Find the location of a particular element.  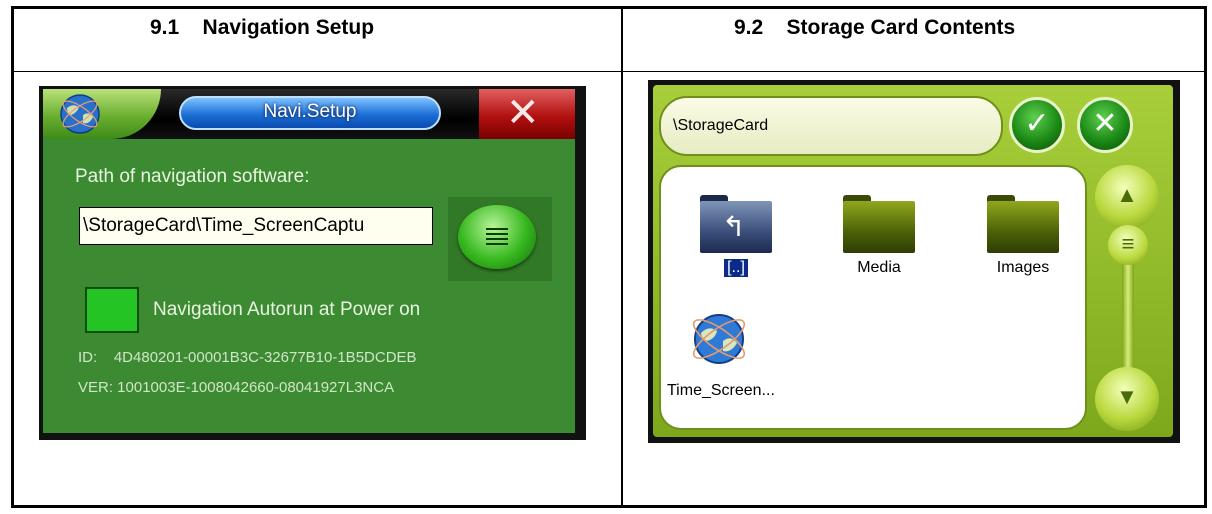

scrollbar-thumb: ≡ is located at coordinates (1128, 245).